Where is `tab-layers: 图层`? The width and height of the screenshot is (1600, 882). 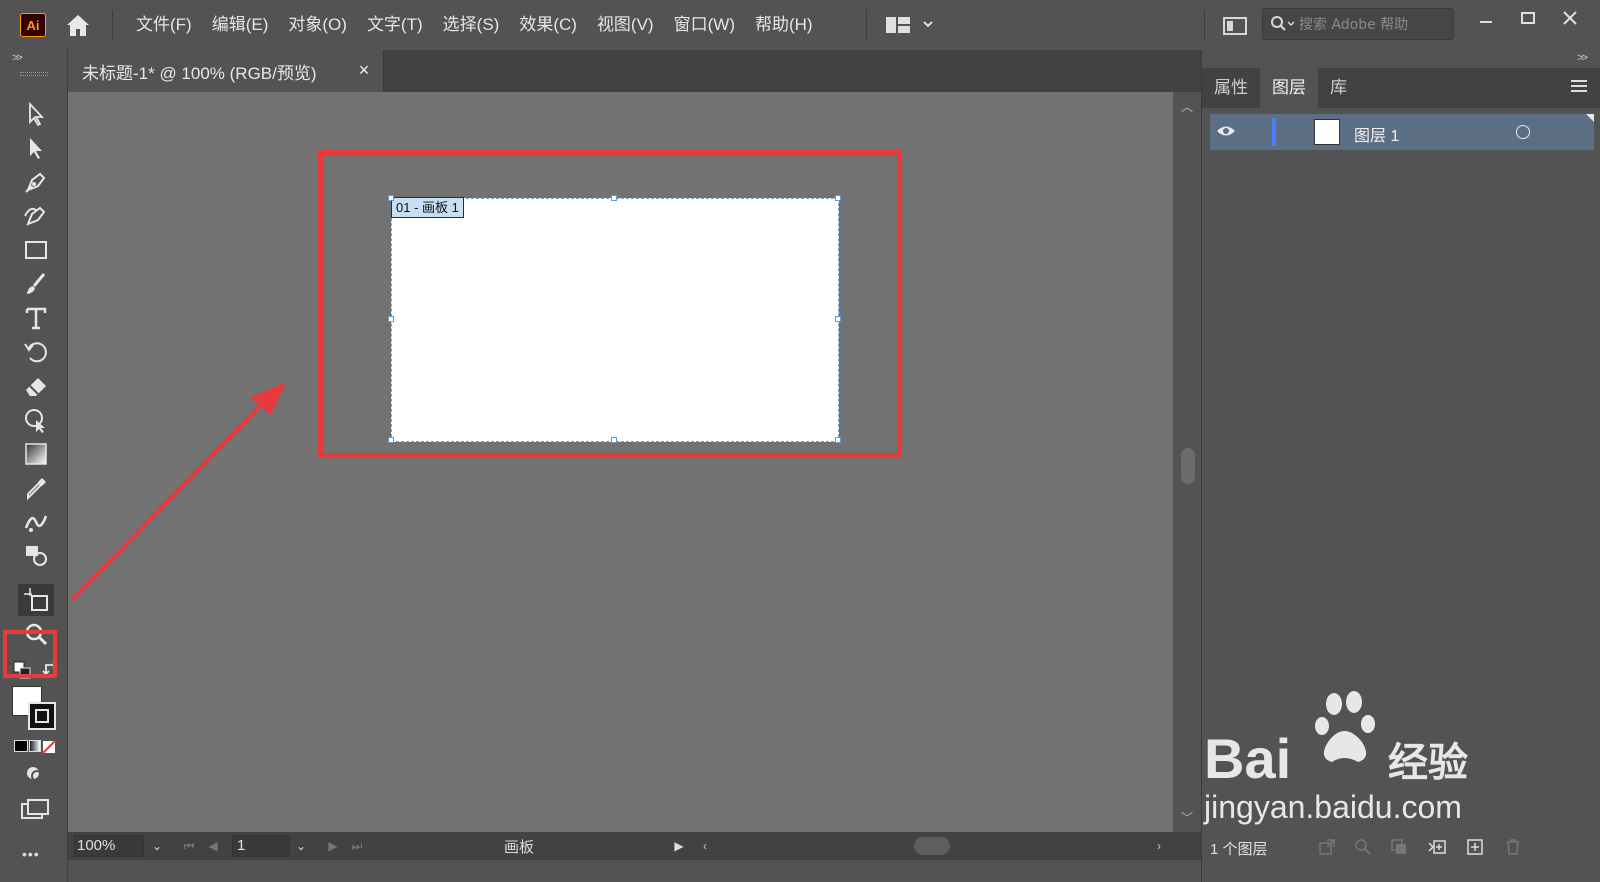 tab-layers: 图层 is located at coordinates (1289, 88).